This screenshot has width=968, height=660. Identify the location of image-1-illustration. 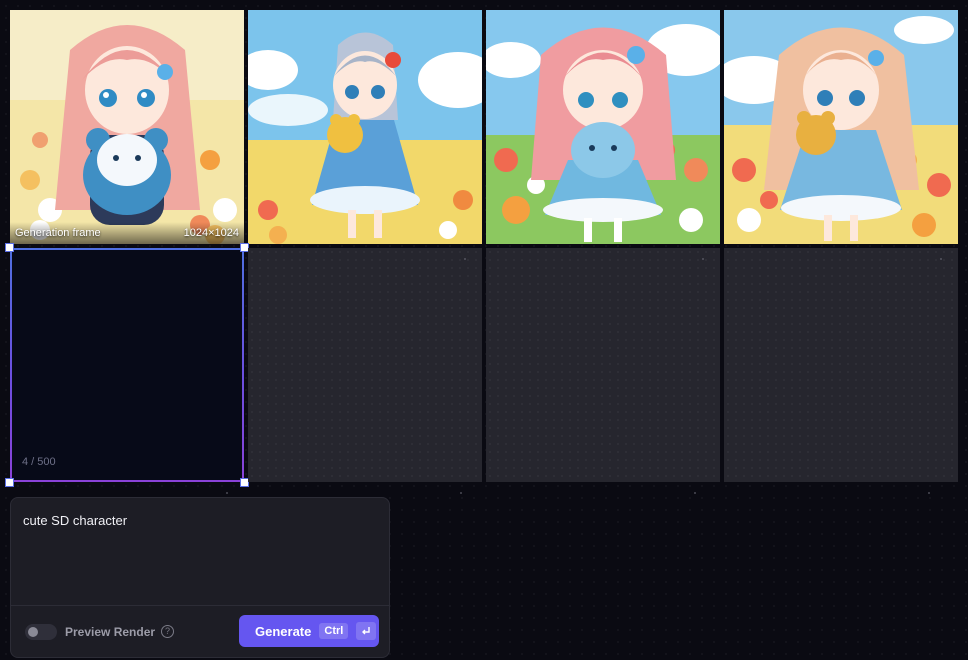
(127, 127).